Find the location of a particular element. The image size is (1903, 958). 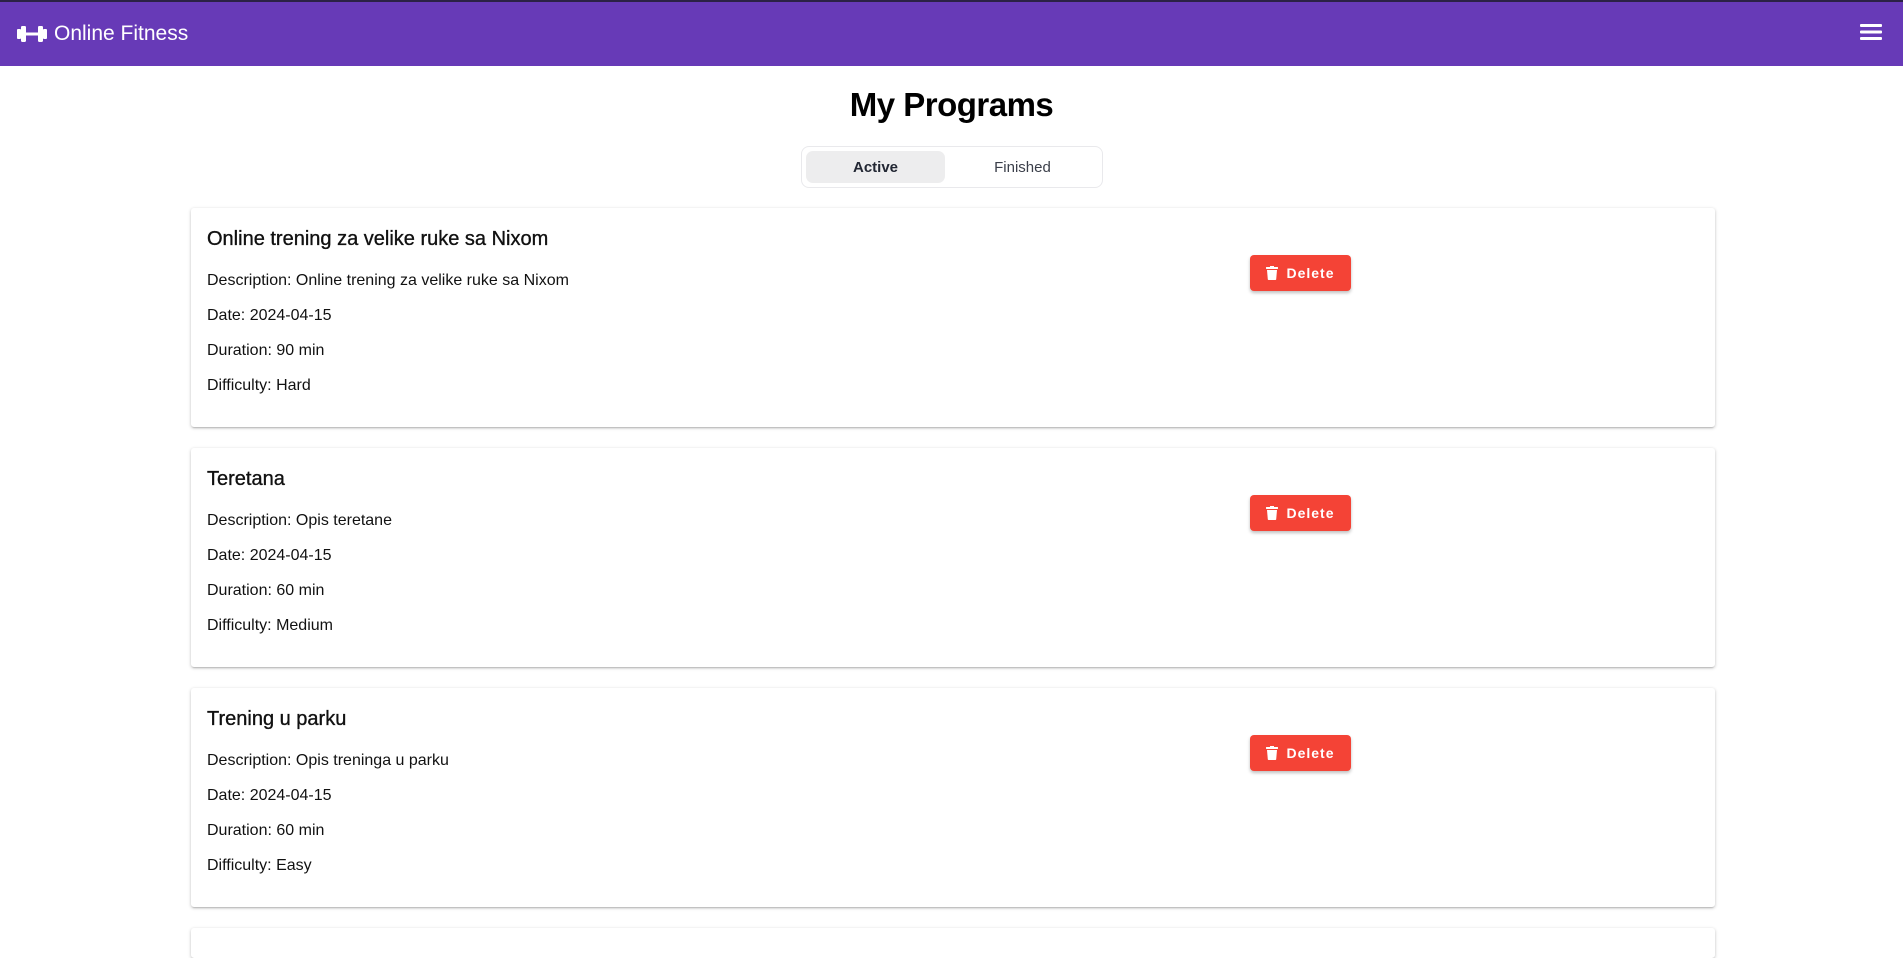

menu-button is located at coordinates (1871, 34).